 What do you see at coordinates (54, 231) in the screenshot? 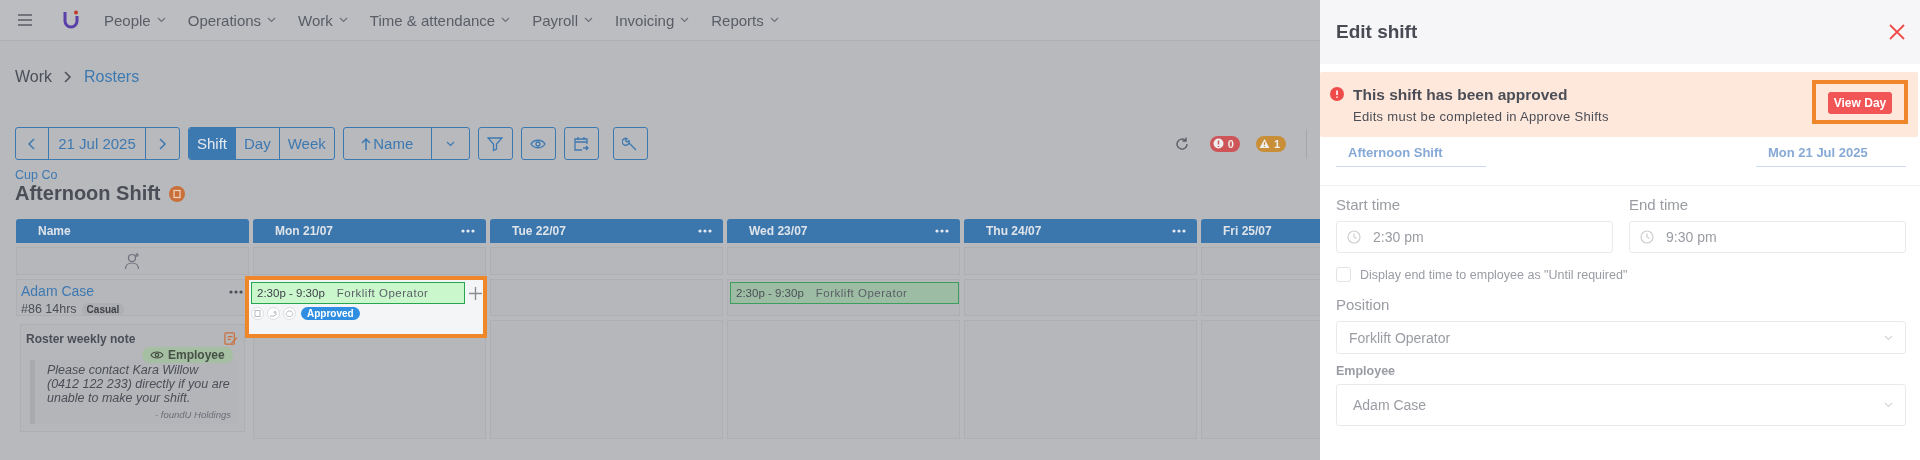
I see `column-title: Name` at bounding box center [54, 231].